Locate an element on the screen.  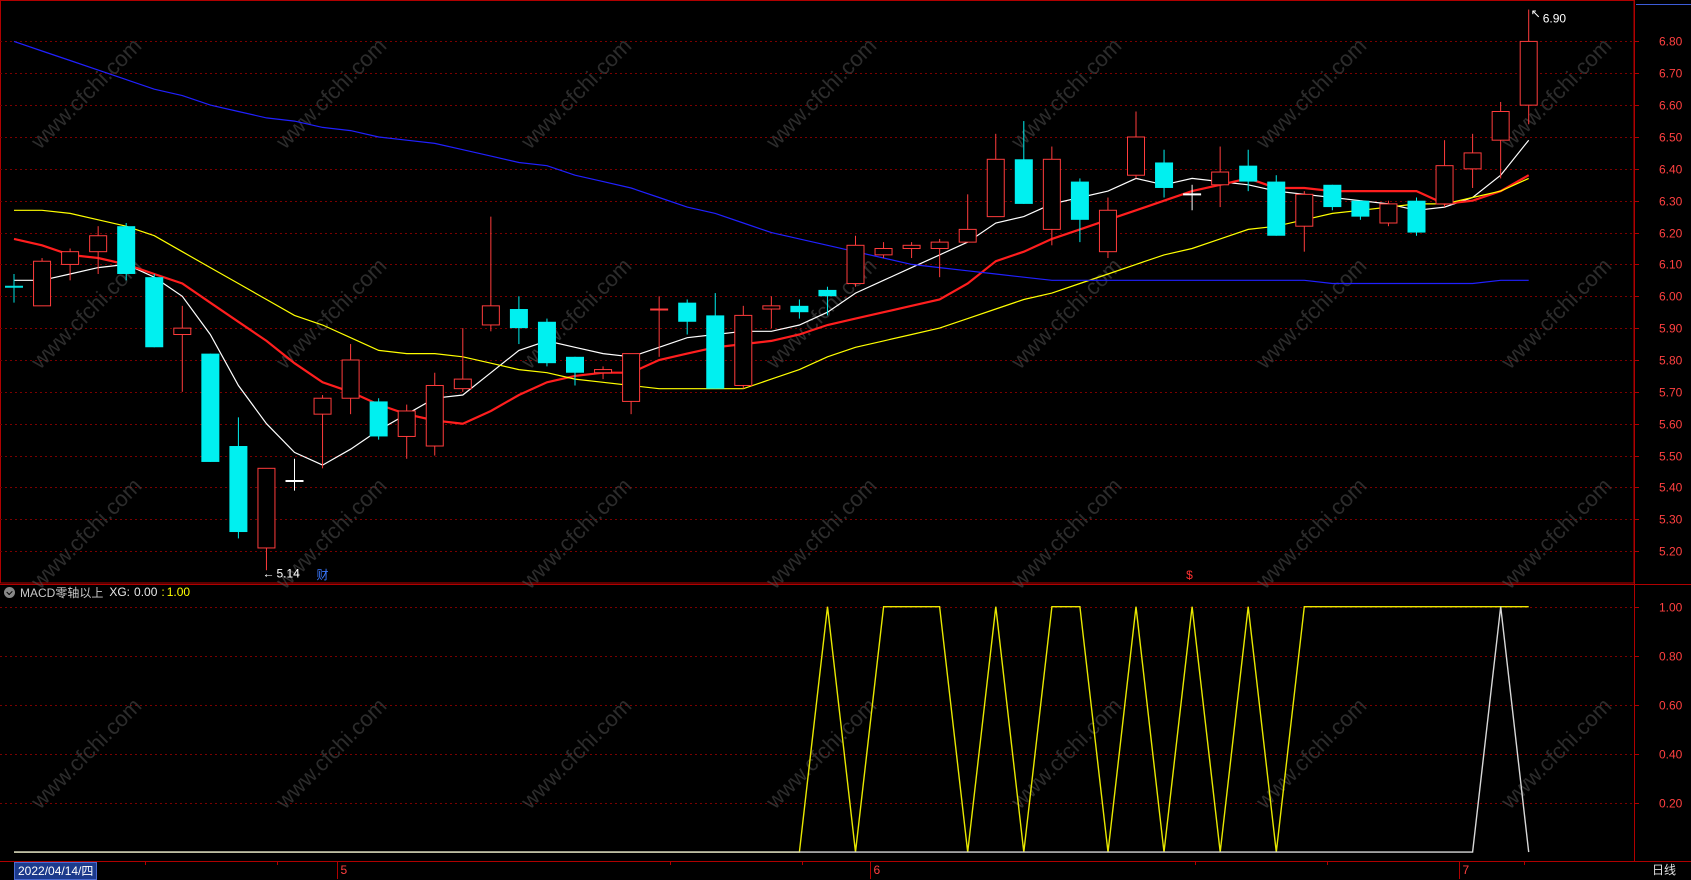
high-label-arrow: ↖ is located at coordinates (1536, 14).